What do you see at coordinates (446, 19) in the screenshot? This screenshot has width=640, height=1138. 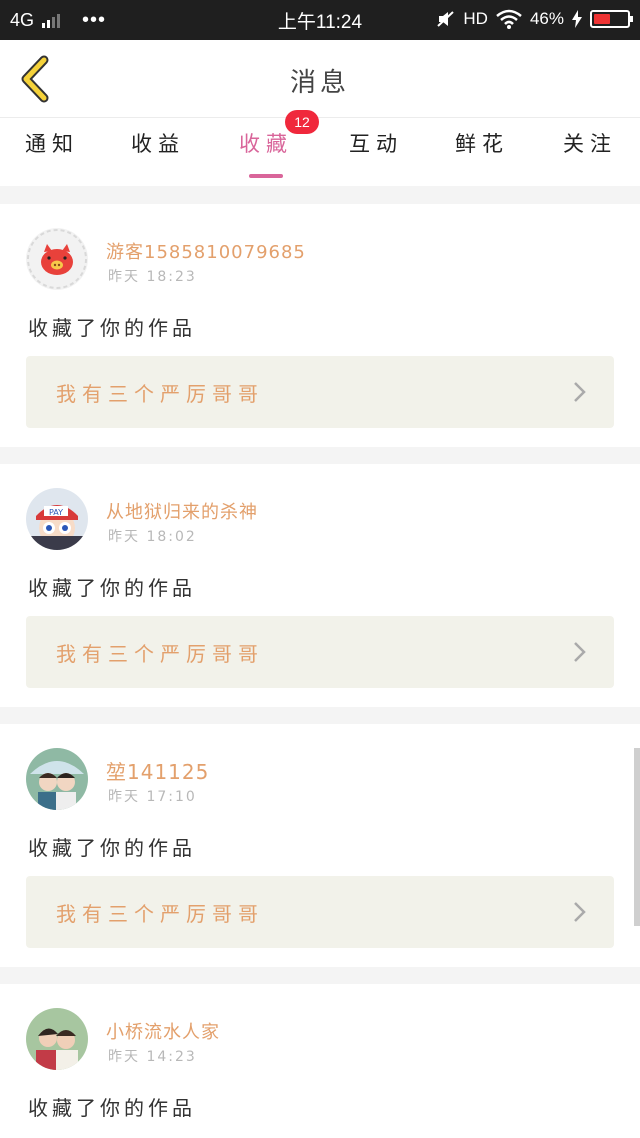 I see `mute-icon` at bounding box center [446, 19].